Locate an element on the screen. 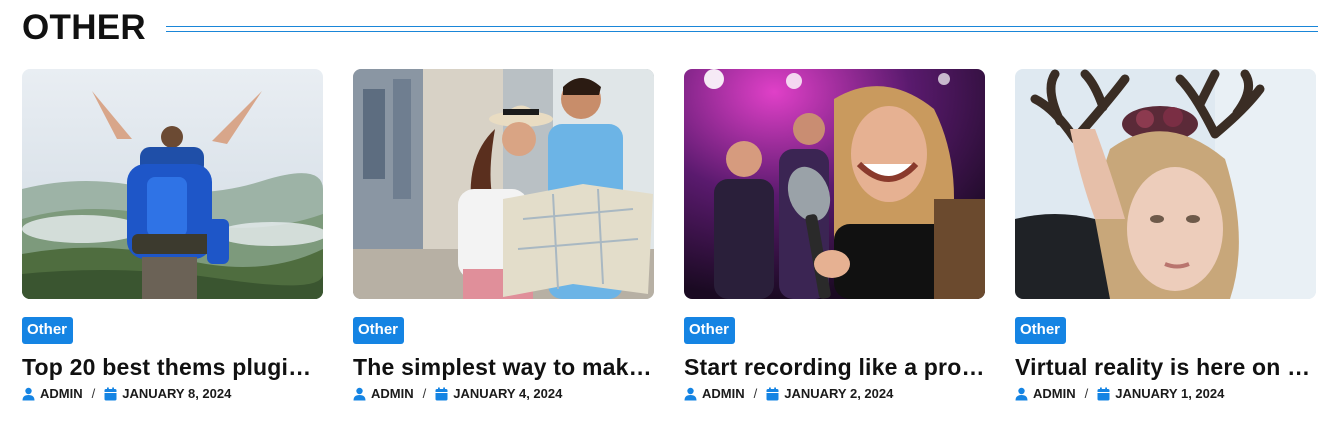 This screenshot has height=444, width=1344. post-date: JANUARY 4, 2024 is located at coordinates (507, 394).